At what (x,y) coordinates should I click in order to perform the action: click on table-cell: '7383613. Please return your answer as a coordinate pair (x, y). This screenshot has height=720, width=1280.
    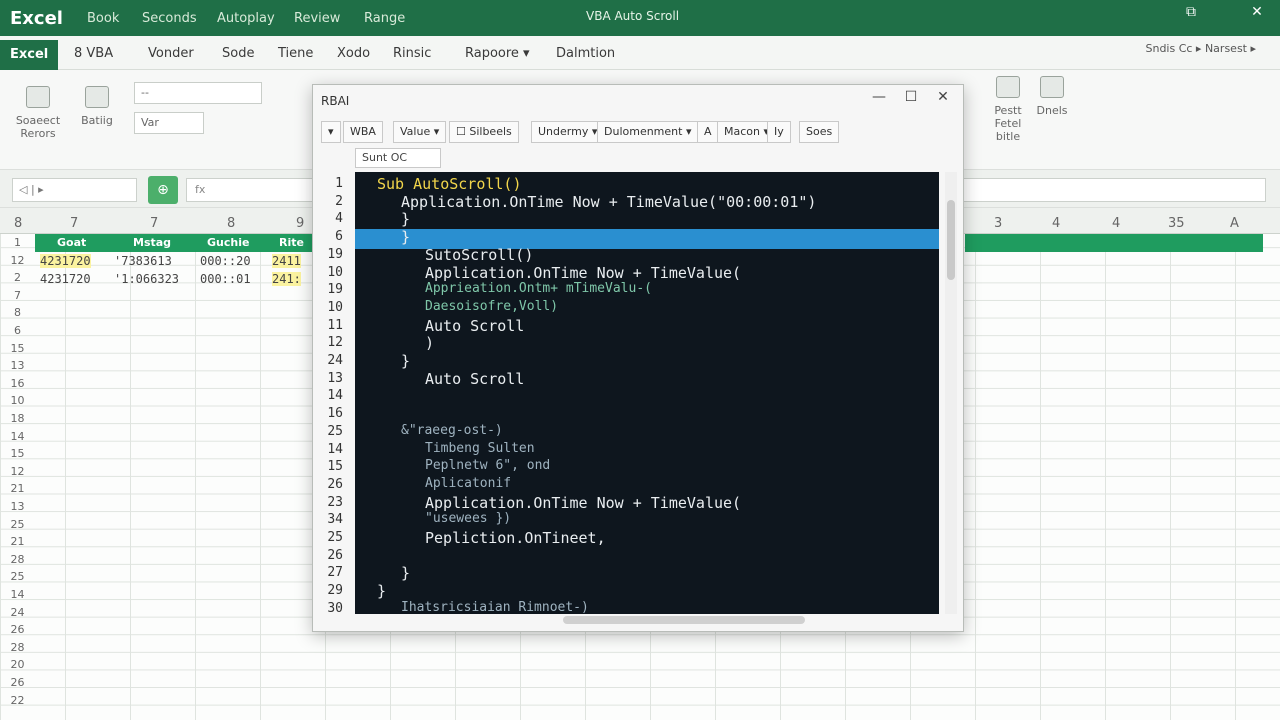
    Looking at the image, I should click on (143, 261).